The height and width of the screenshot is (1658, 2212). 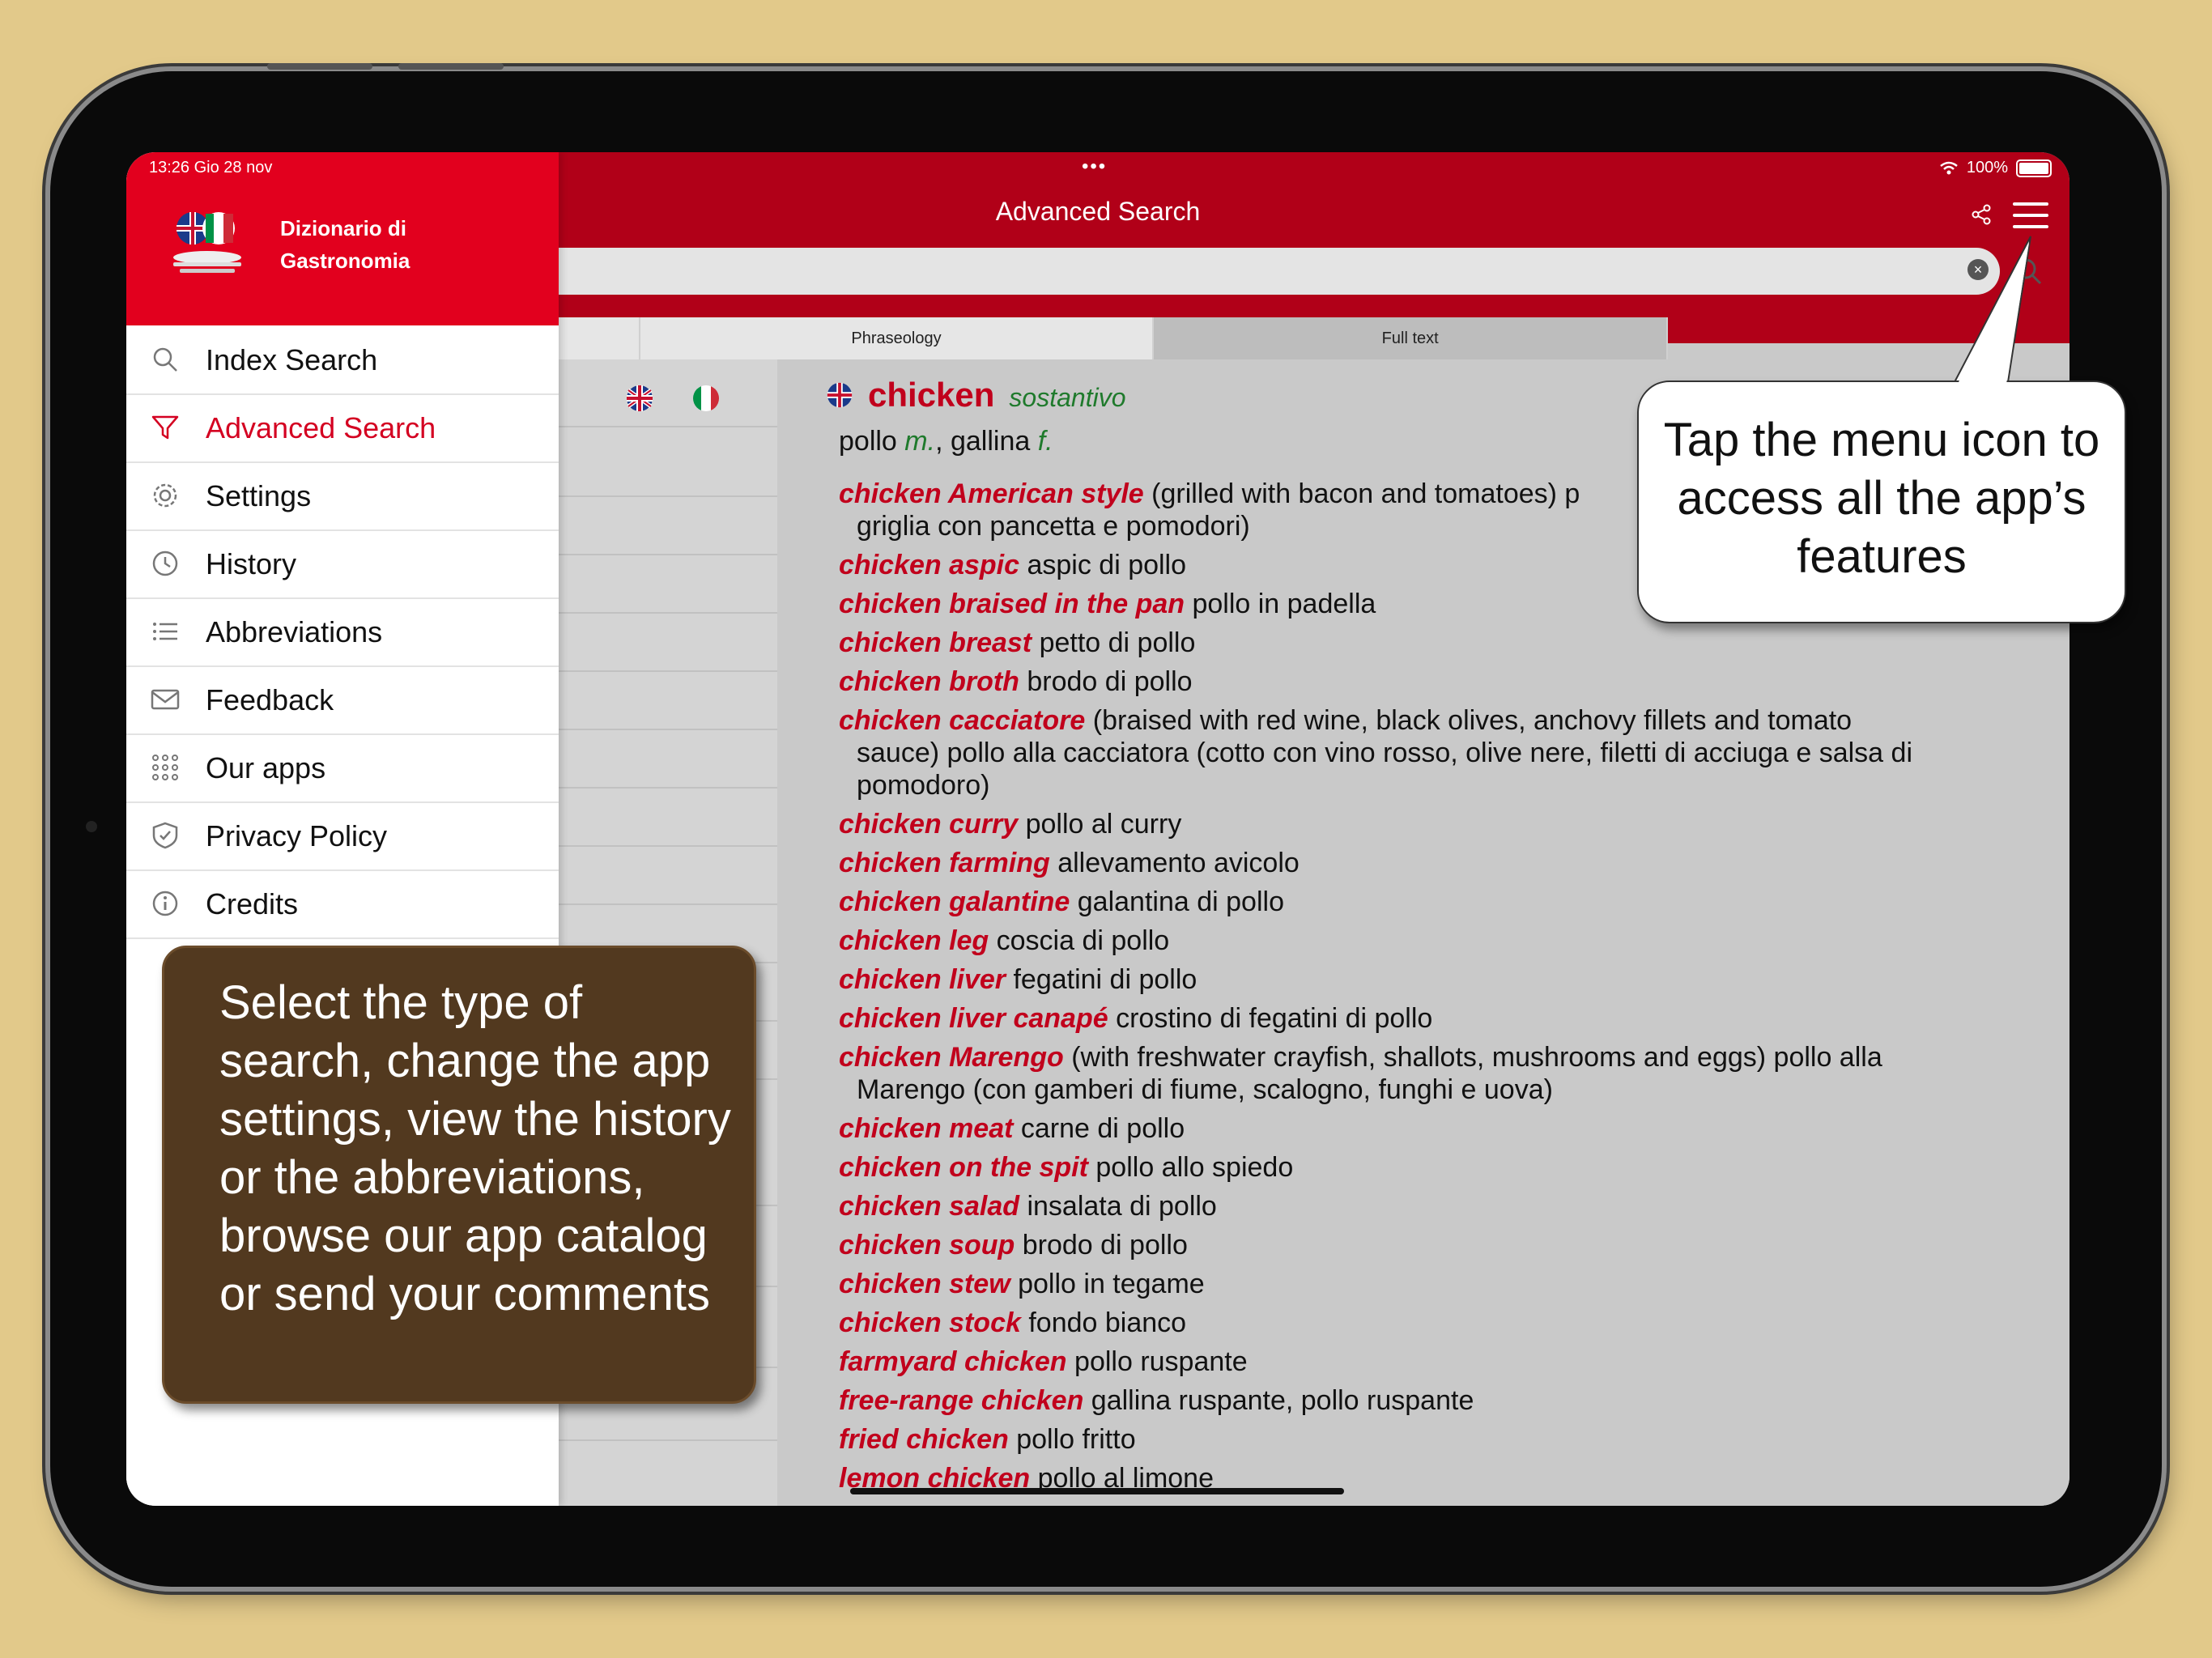 I want to click on phrase-term: chicken Marengo, so click(x=952, y=1057).